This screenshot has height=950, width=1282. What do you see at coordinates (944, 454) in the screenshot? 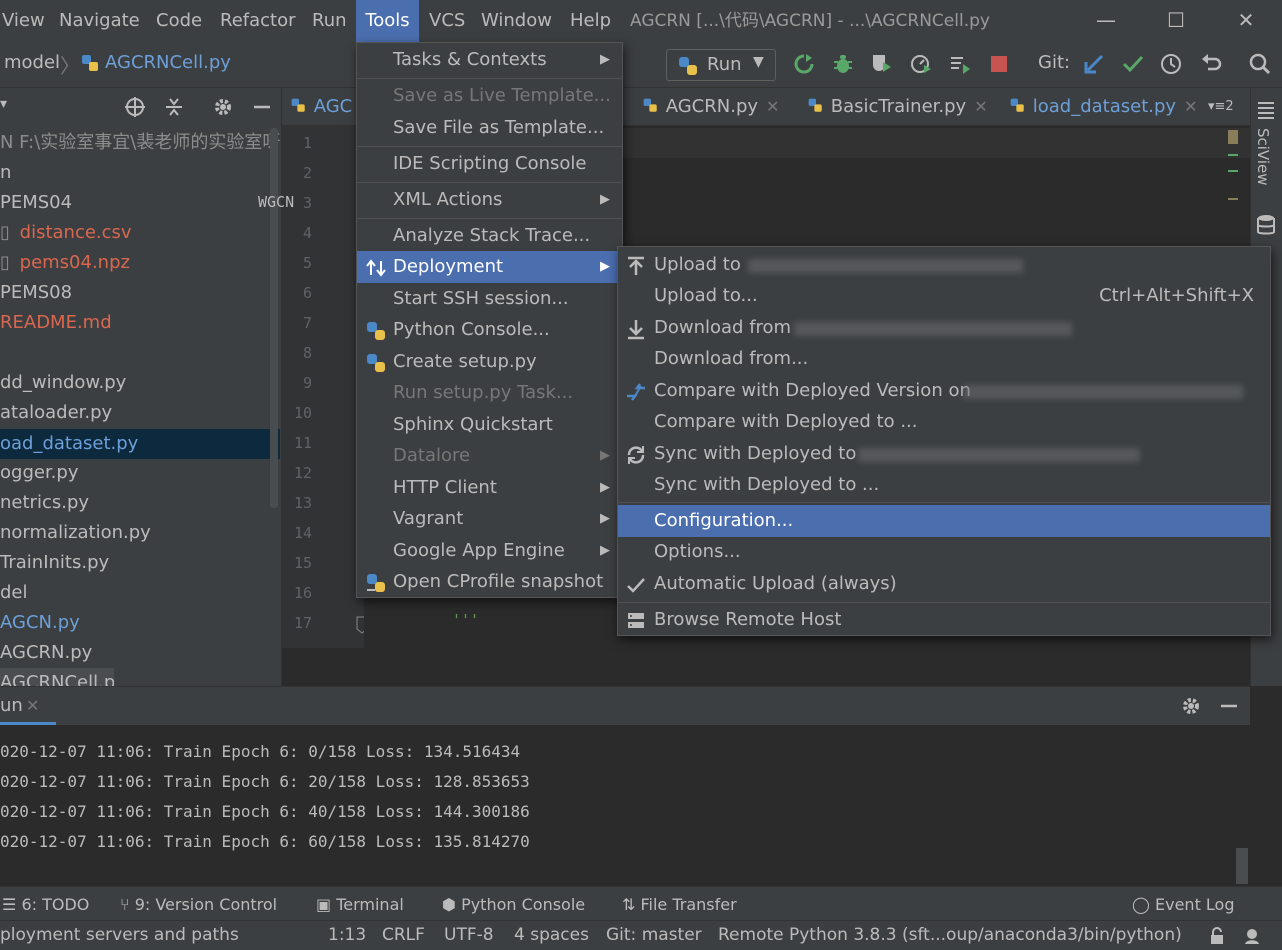
I see `menu-item-sync-deployed-server: Sync with Deployed to` at bounding box center [944, 454].